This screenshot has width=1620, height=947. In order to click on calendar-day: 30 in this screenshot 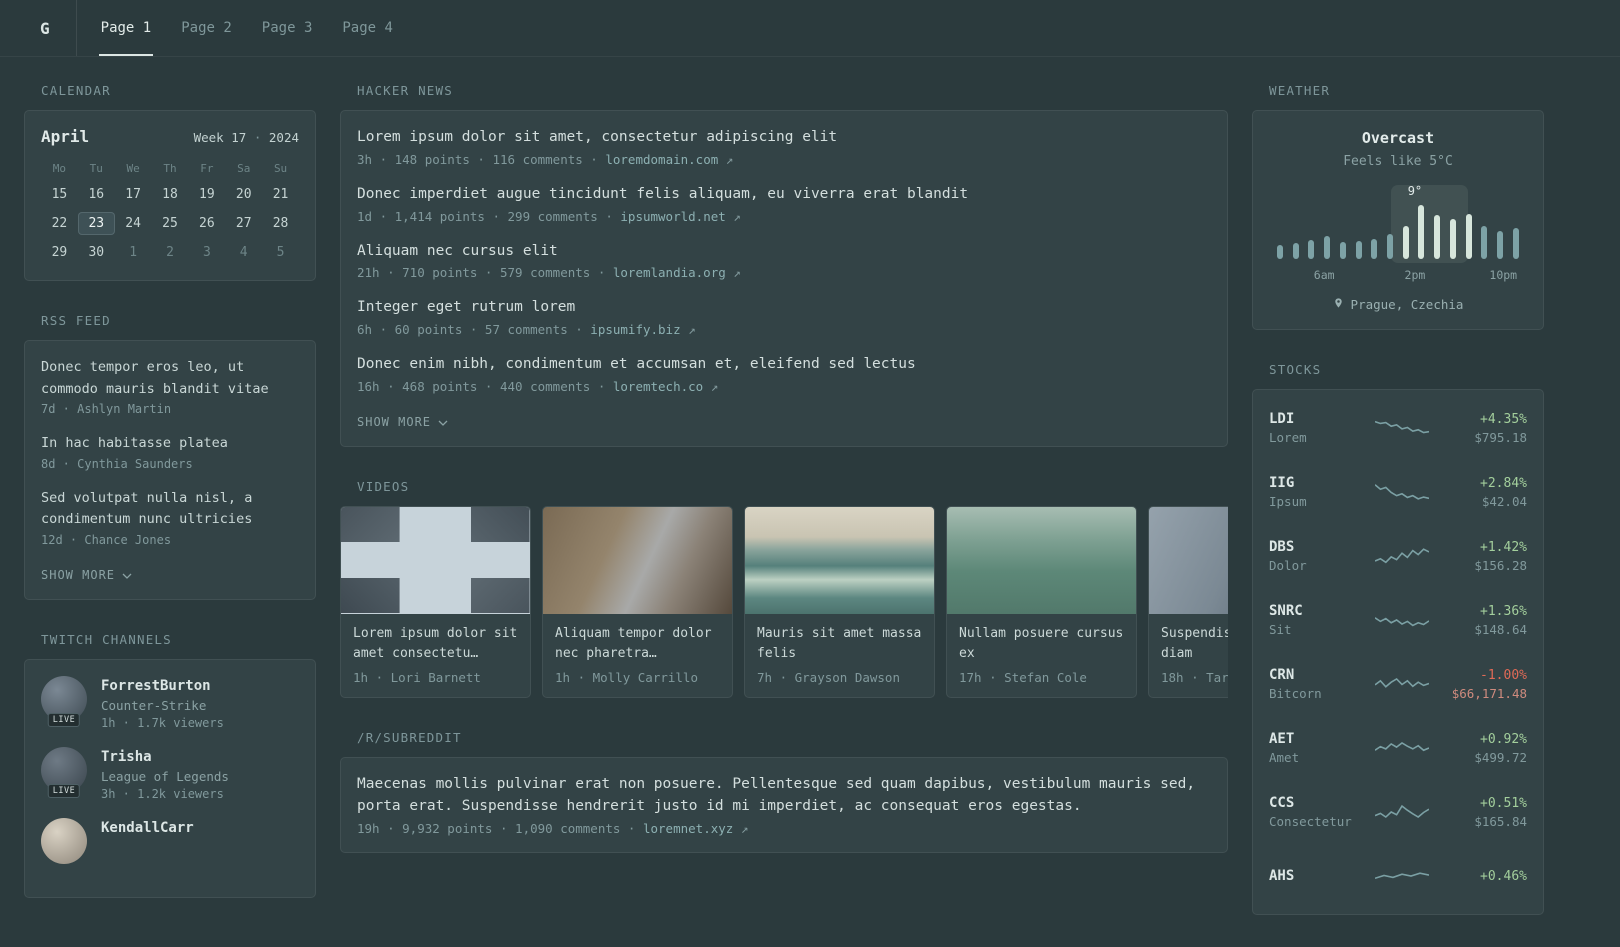, I will do `click(96, 252)`.